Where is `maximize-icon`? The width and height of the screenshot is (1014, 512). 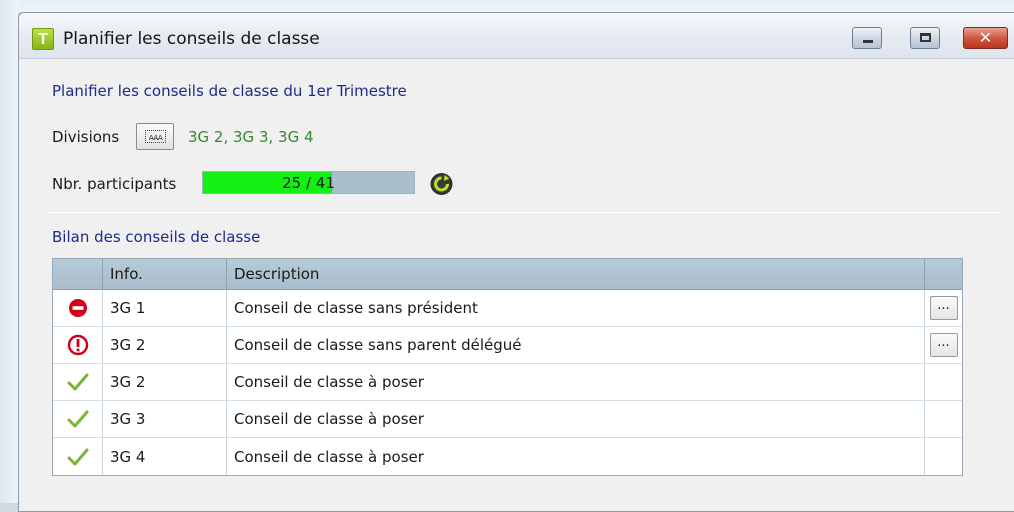
maximize-icon is located at coordinates (925, 37).